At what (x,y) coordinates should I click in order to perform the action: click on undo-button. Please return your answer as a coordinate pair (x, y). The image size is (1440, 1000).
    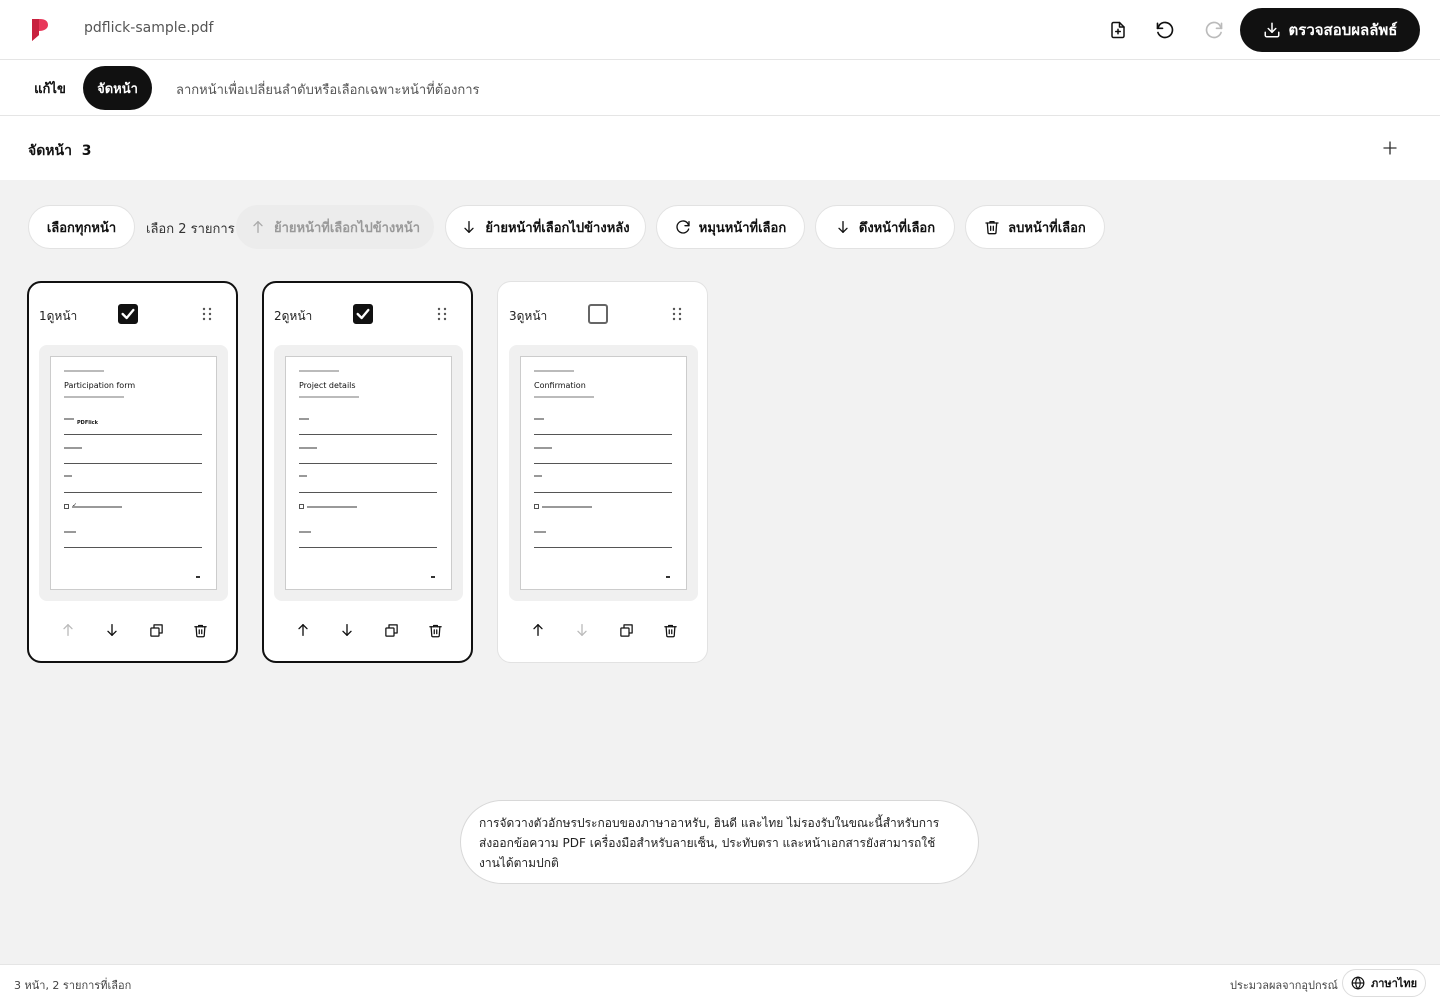
    Looking at the image, I should click on (1165, 30).